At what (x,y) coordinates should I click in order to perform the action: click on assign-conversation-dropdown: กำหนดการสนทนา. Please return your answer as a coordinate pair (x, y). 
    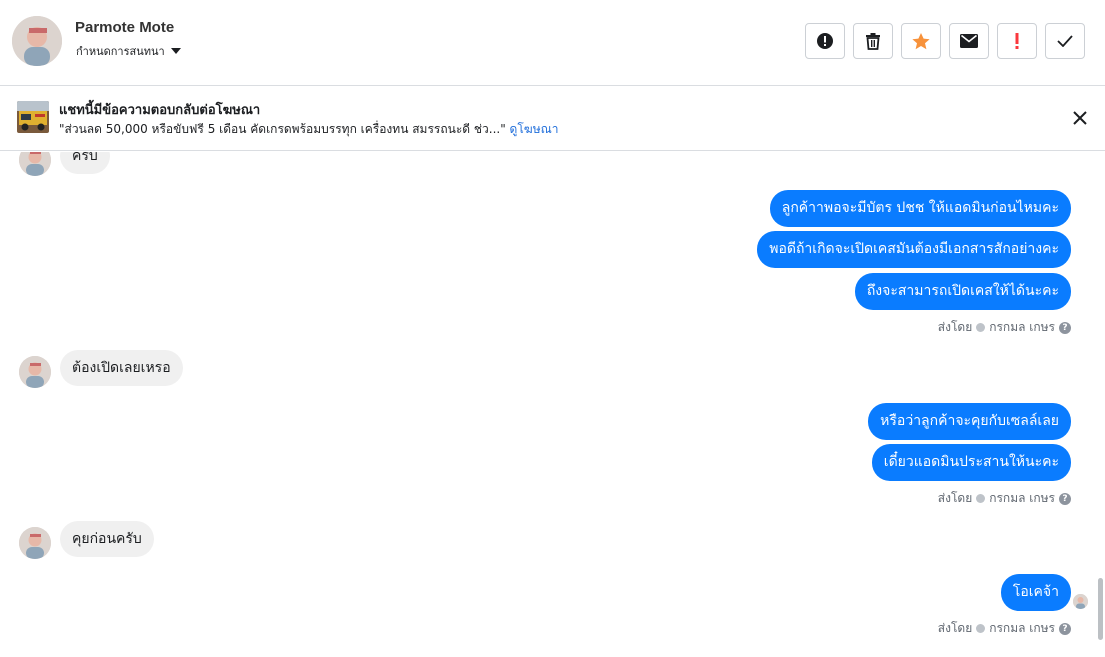
    Looking at the image, I should click on (128, 51).